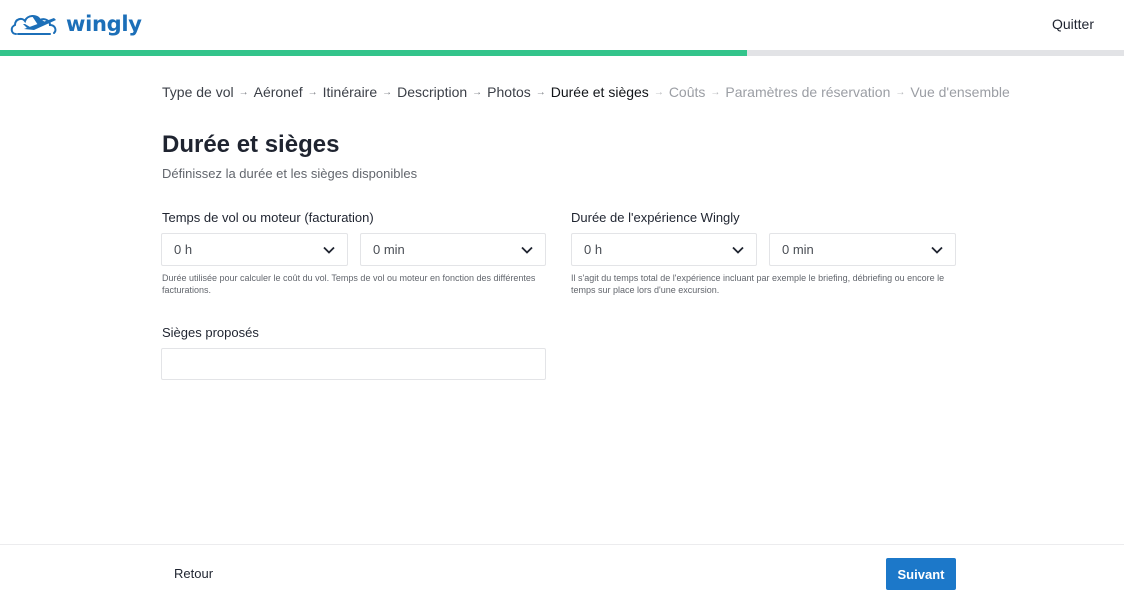 This screenshot has height=594, width=1124. I want to click on footer-bar: Retour Suivant, so click(562, 569).